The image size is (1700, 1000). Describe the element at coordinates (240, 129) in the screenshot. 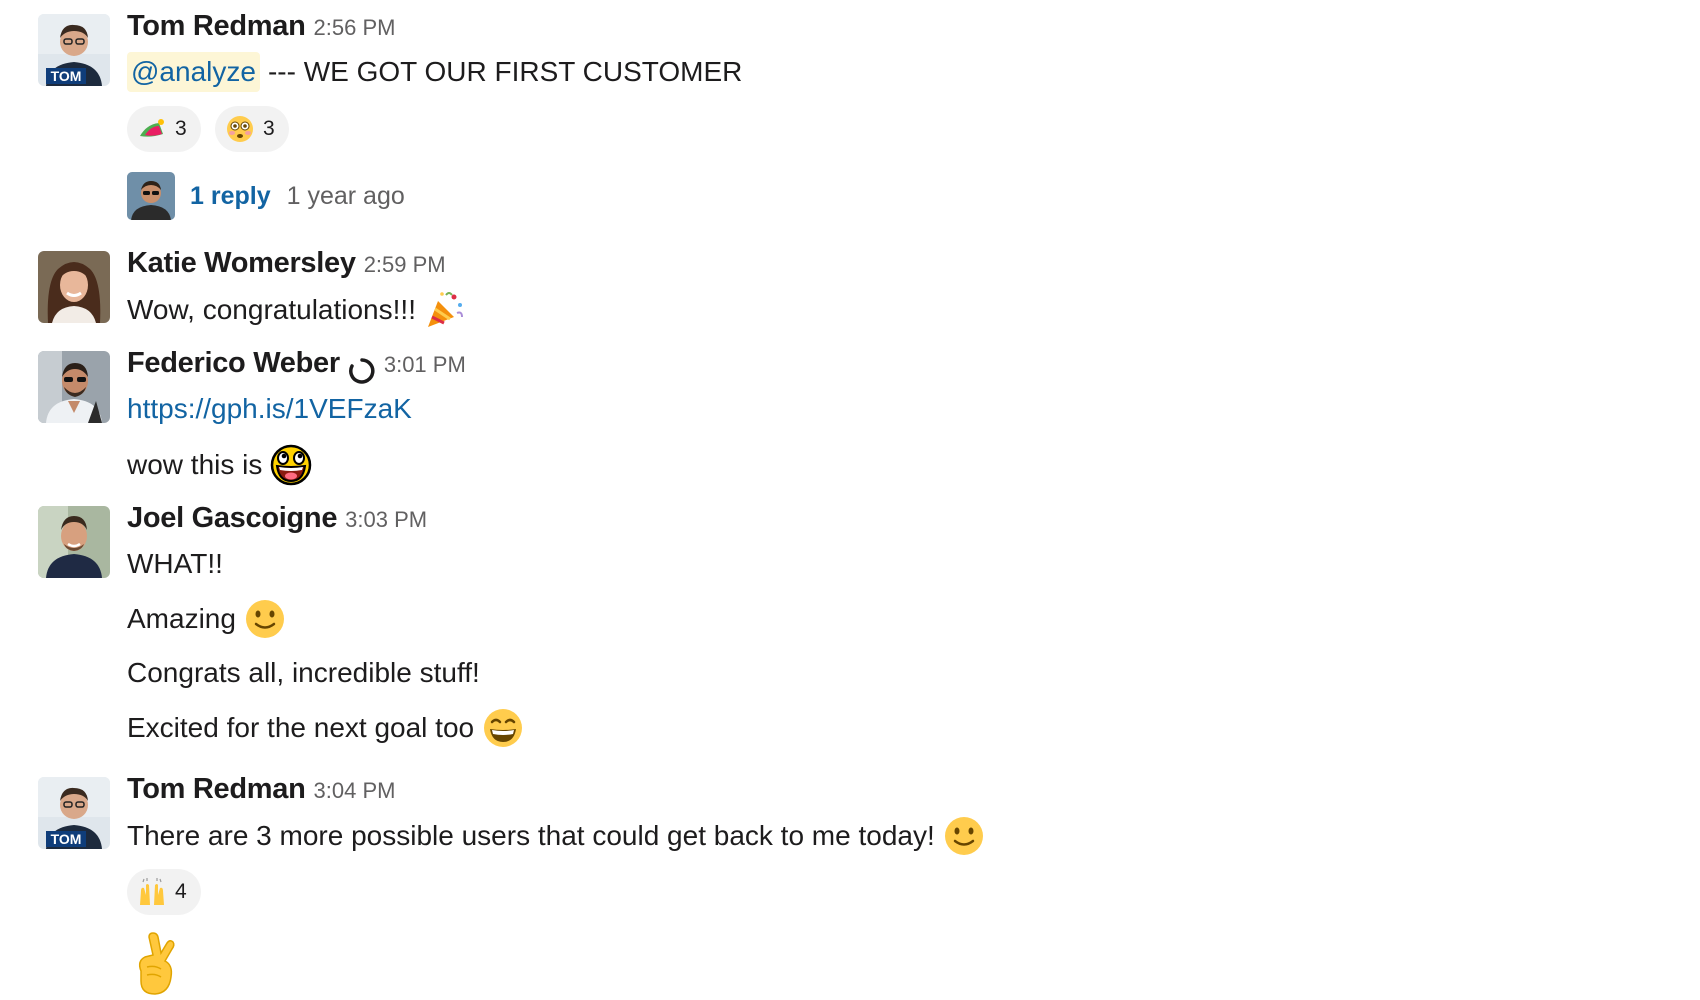

I see `flushed-face-icon` at that location.